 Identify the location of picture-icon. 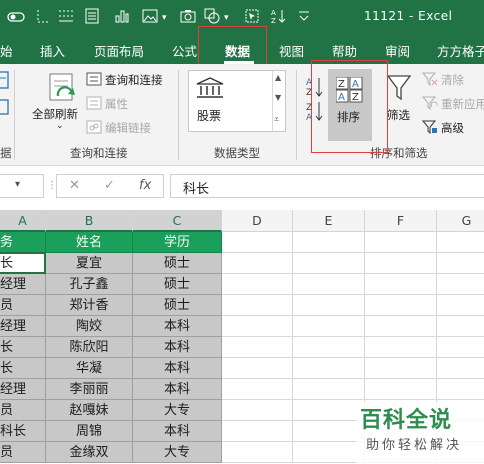
(150, 18).